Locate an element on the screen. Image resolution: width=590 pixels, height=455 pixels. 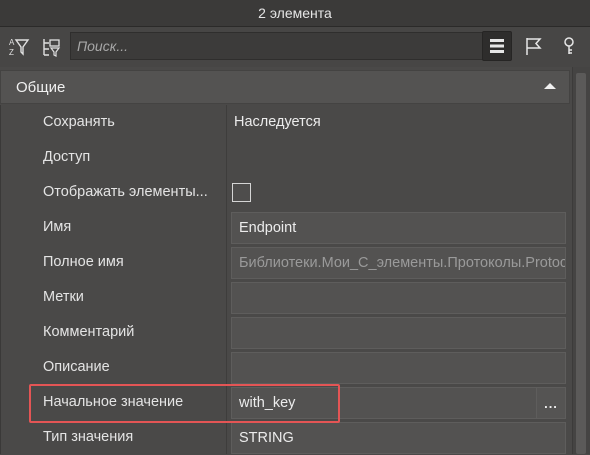
property-row-save: Сохранять Наследуется is located at coordinates (285, 122).